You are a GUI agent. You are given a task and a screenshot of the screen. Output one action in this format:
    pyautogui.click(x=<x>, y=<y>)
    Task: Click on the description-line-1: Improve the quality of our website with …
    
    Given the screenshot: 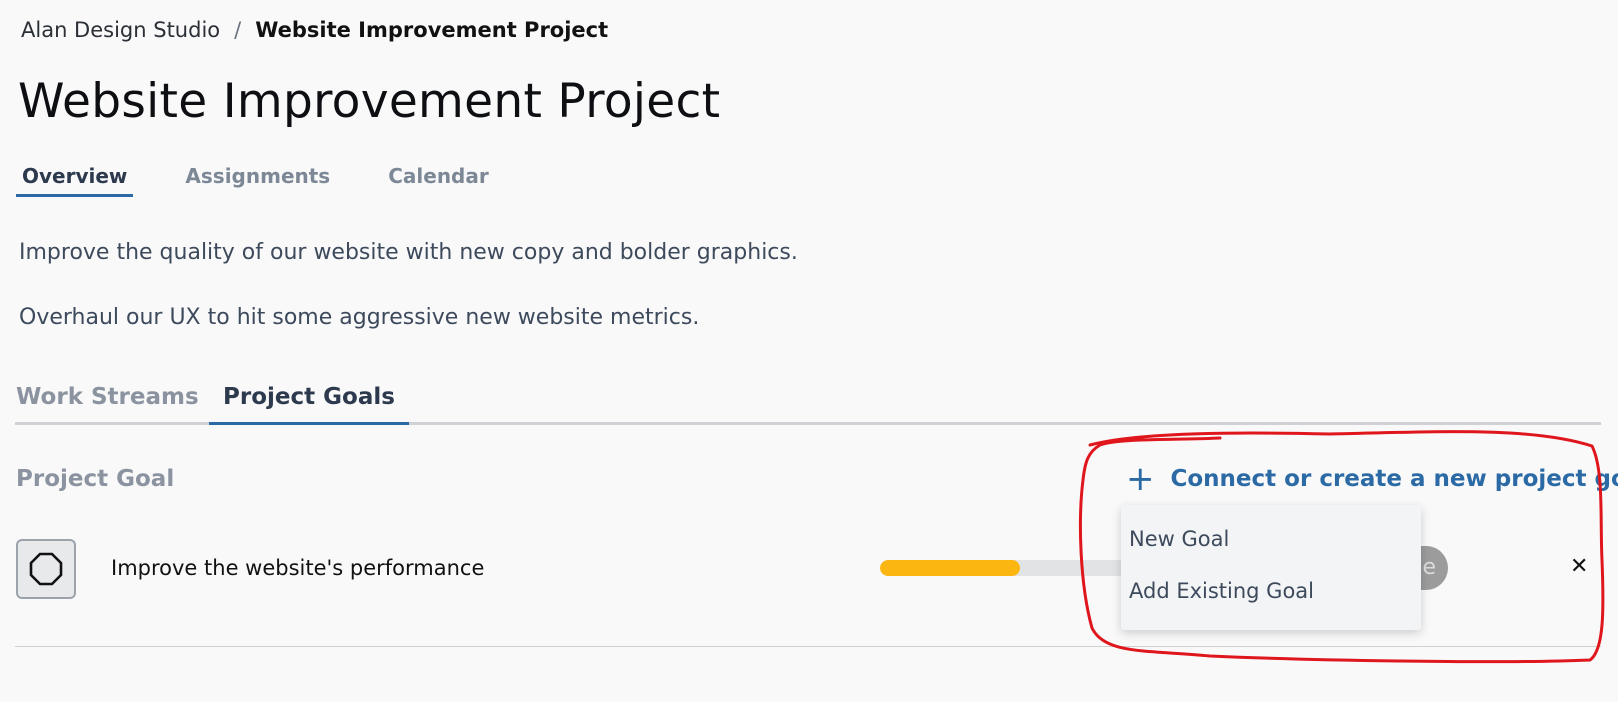 What is the action you would take?
    pyautogui.click(x=408, y=252)
    